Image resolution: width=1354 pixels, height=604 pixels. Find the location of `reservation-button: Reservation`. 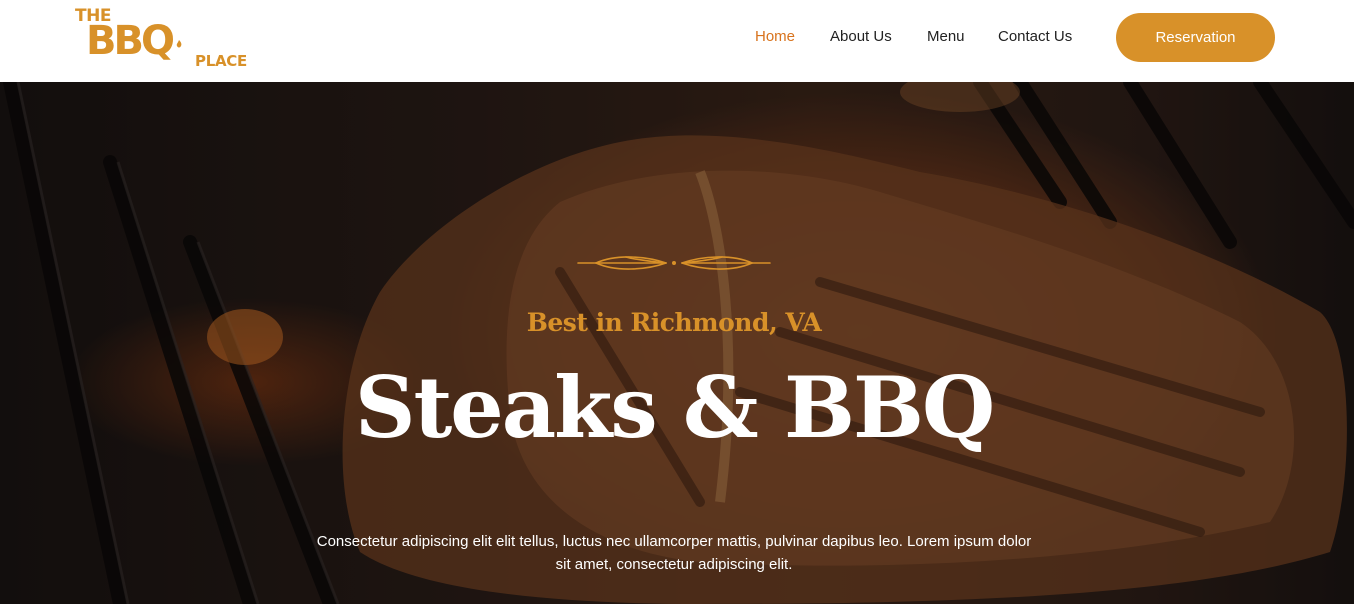

reservation-button: Reservation is located at coordinates (1195, 37).